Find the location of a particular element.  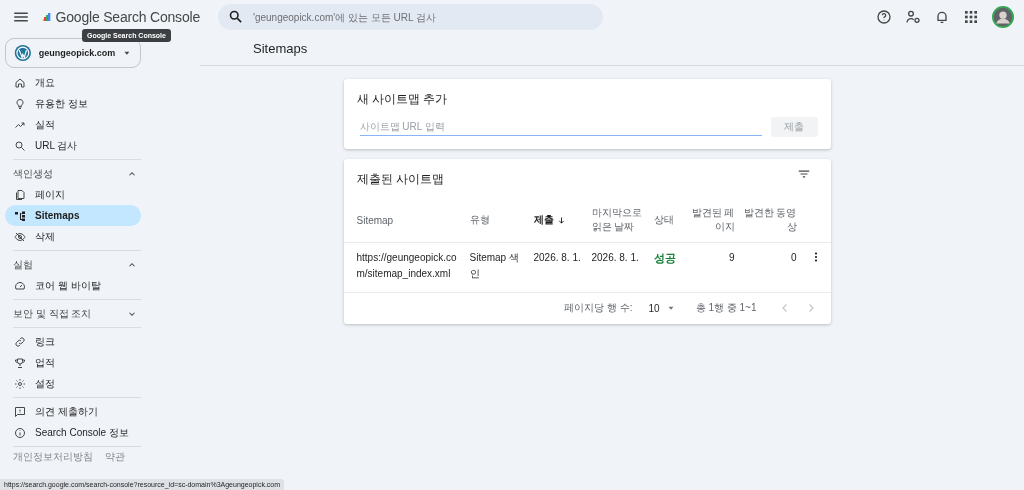

home-icon is located at coordinates (20, 82).